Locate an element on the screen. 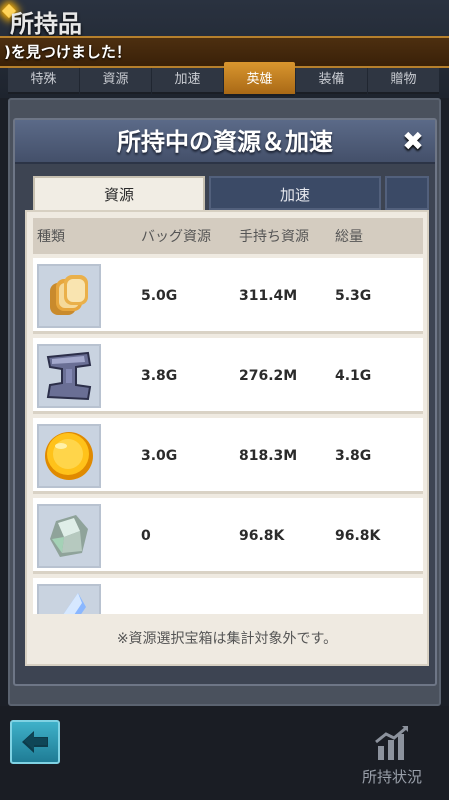 The width and height of the screenshot is (449, 800). modal-tabs: 資源 加速 is located at coordinates (231, 193).